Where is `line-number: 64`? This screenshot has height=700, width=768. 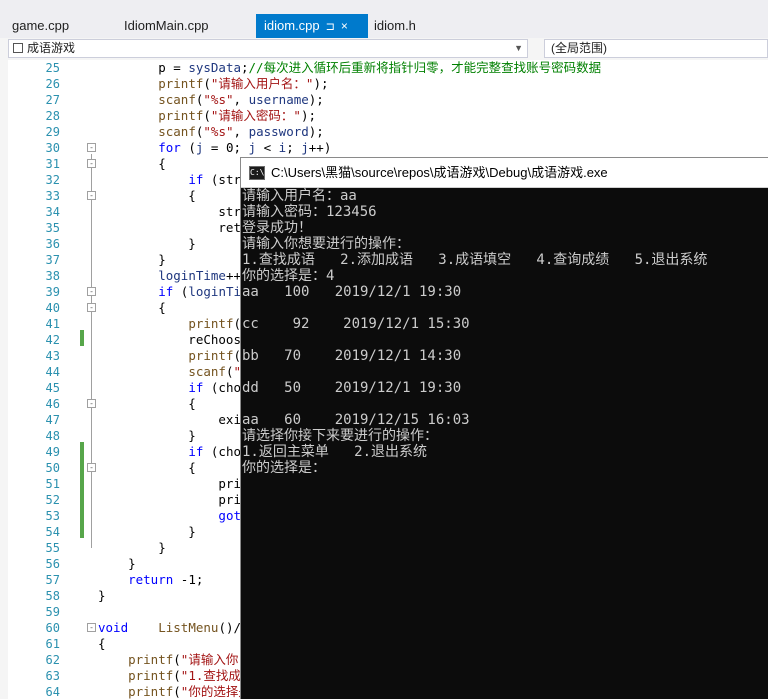
line-number: 64 is located at coordinates (52, 692).